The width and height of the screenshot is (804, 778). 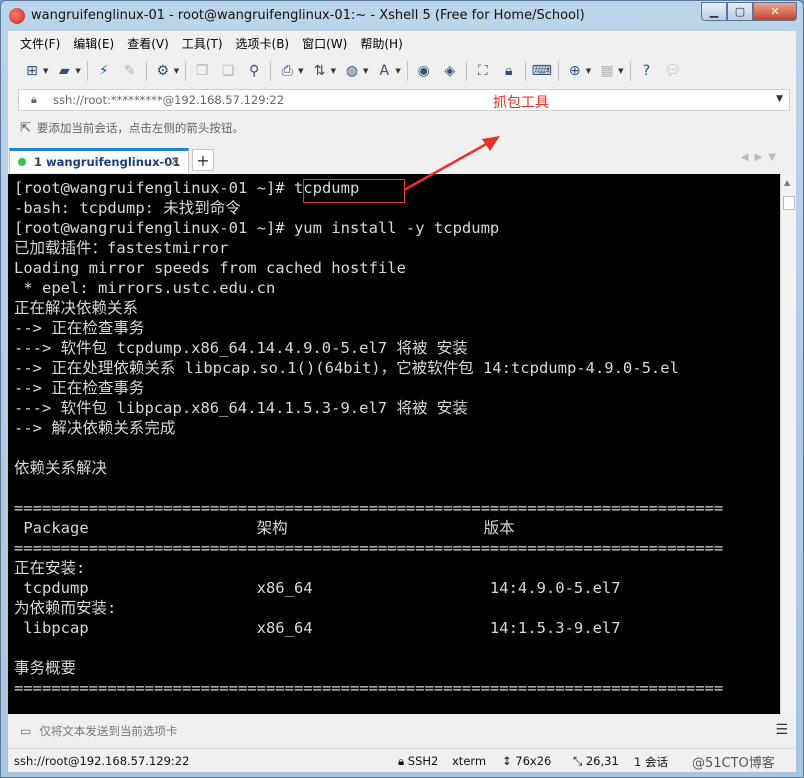 I want to click on terminal-line: 正在安装:, so click(x=50, y=568).